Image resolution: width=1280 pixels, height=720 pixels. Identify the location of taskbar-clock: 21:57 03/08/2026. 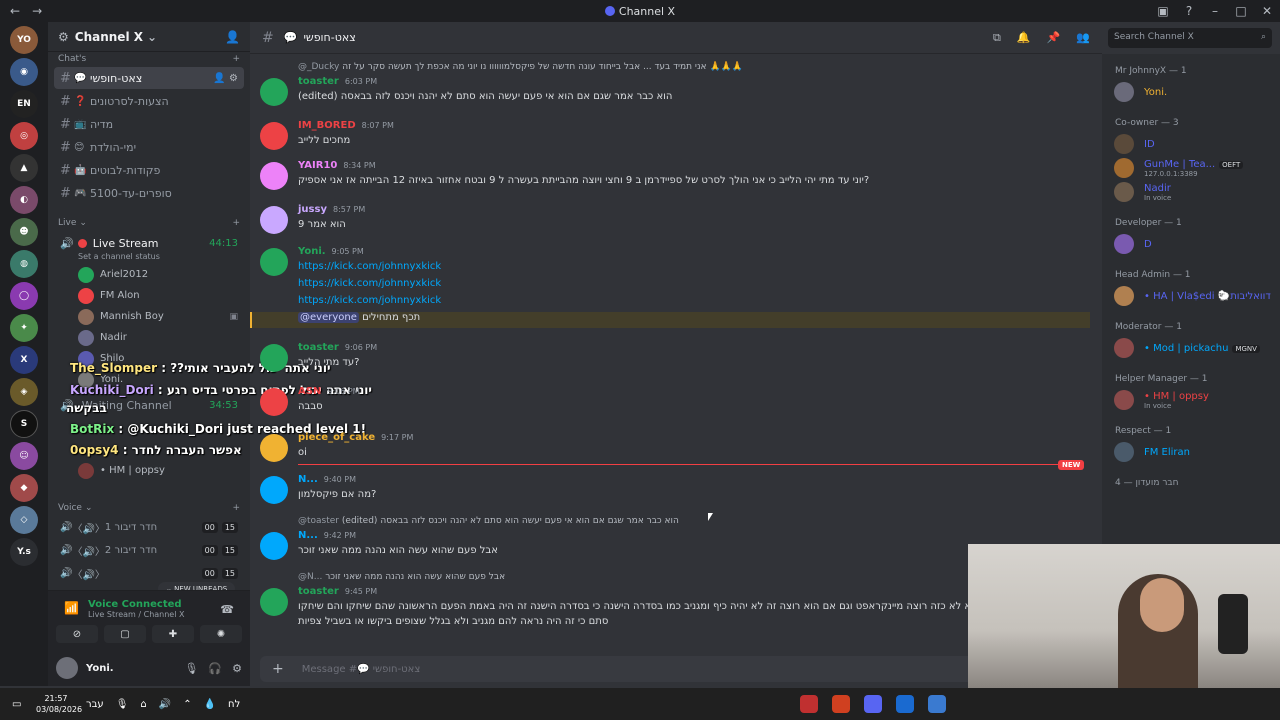
(59, 704).